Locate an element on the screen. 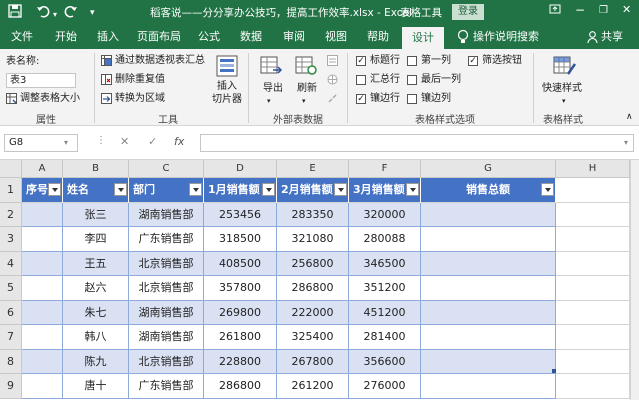  last-column-checkbox is located at coordinates (412, 80).